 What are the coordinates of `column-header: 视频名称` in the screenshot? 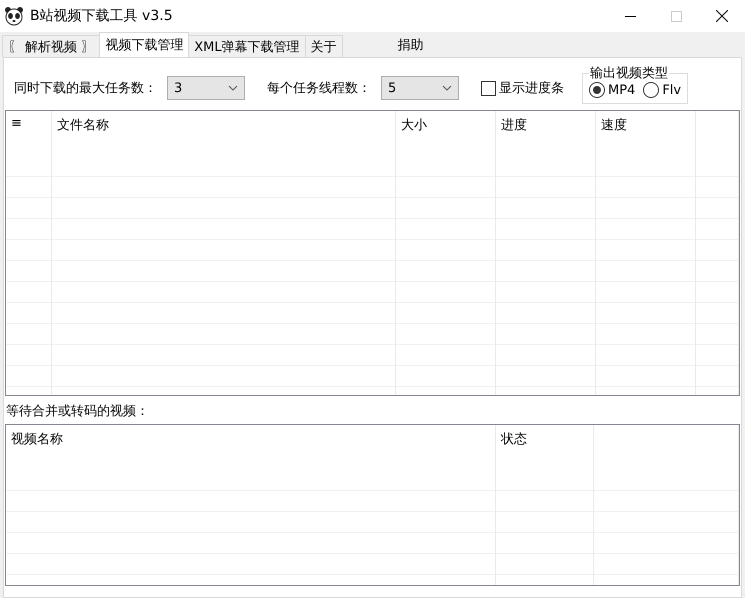 It's located at (251, 447).